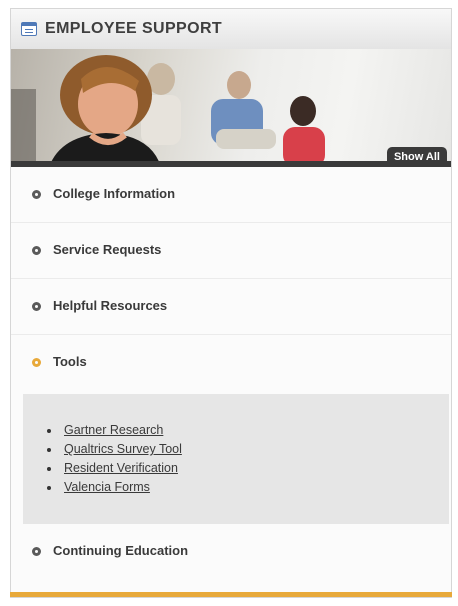  Describe the element at coordinates (231, 307) in the screenshot. I see `menu-item-helpful-resources: Helpful Resources` at that location.